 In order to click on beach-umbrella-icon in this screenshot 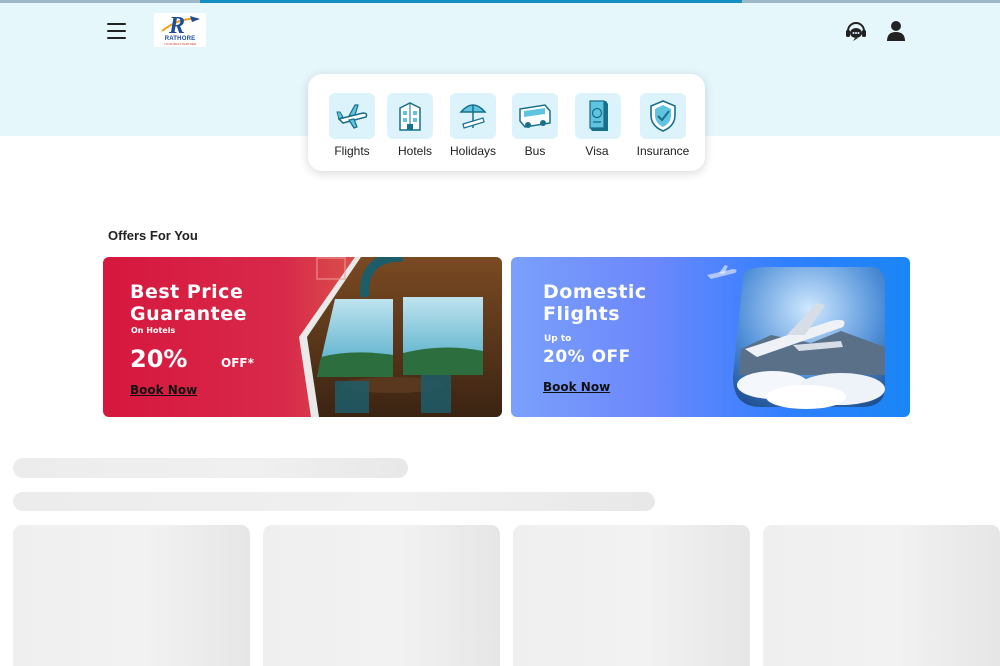, I will do `click(473, 116)`.